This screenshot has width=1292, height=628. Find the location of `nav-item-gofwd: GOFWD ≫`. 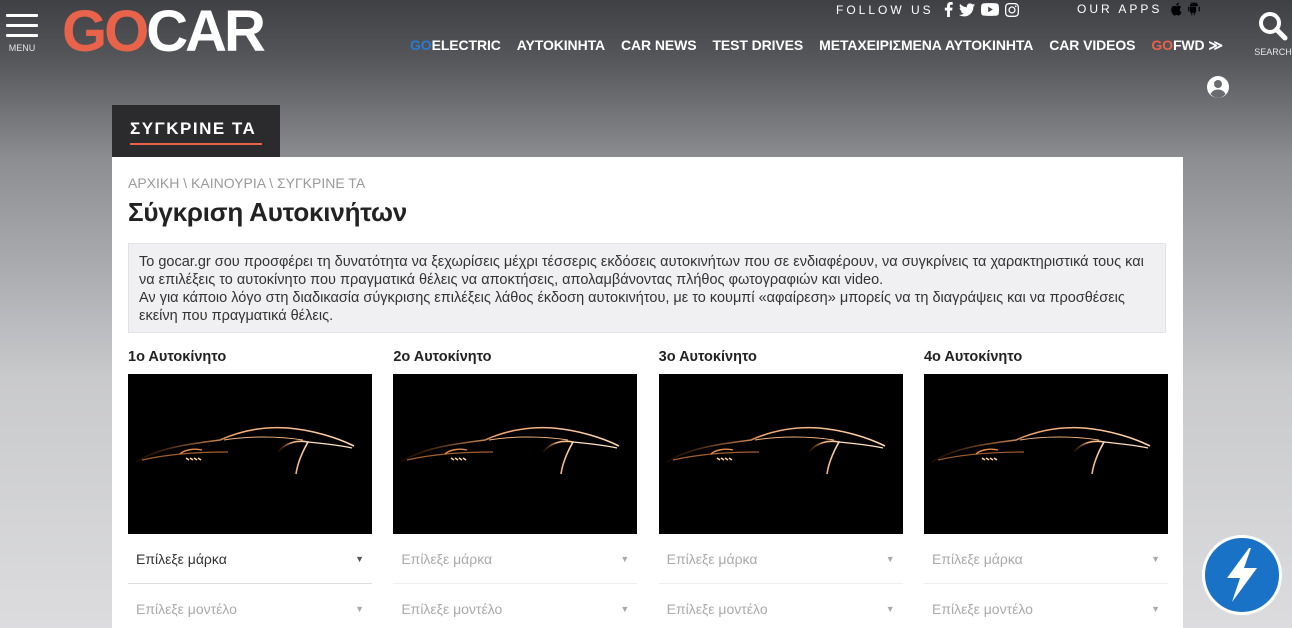

nav-item-gofwd: GOFWD ≫ is located at coordinates (1187, 45).